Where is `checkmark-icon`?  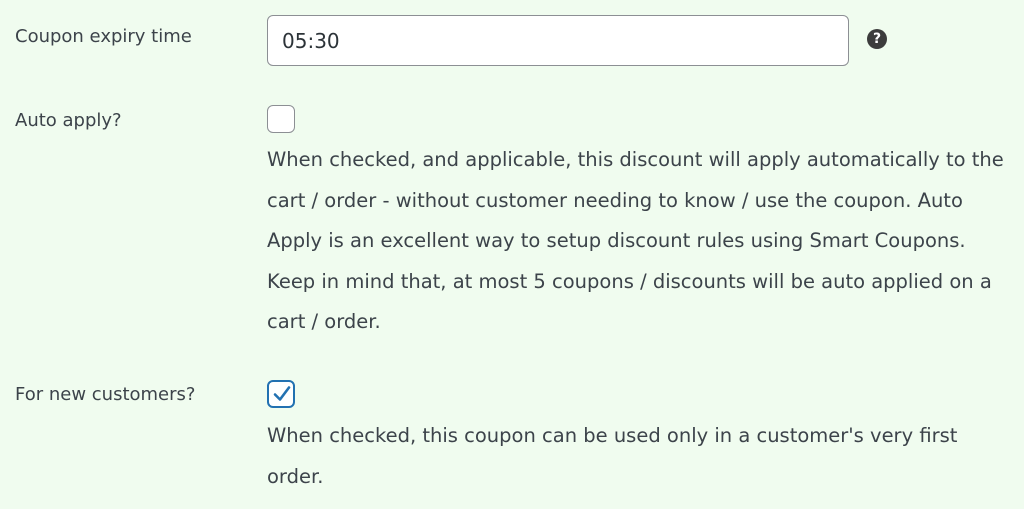
checkmark-icon is located at coordinates (282, 393).